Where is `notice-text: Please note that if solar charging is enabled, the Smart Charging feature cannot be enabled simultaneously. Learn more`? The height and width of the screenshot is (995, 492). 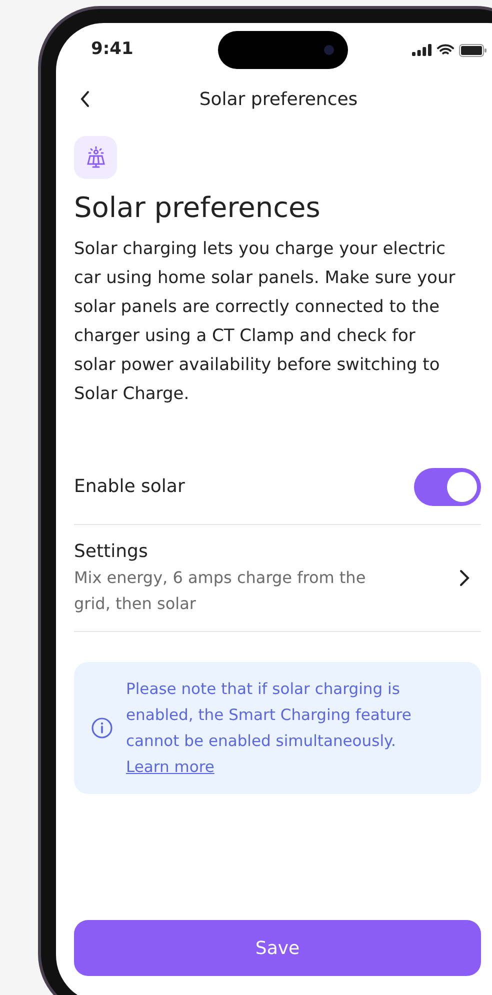
notice-text: Please note that if solar charging is enabled, the Smart Charging feature cannot be enabled simultaneously. Learn more is located at coordinates (269, 728).